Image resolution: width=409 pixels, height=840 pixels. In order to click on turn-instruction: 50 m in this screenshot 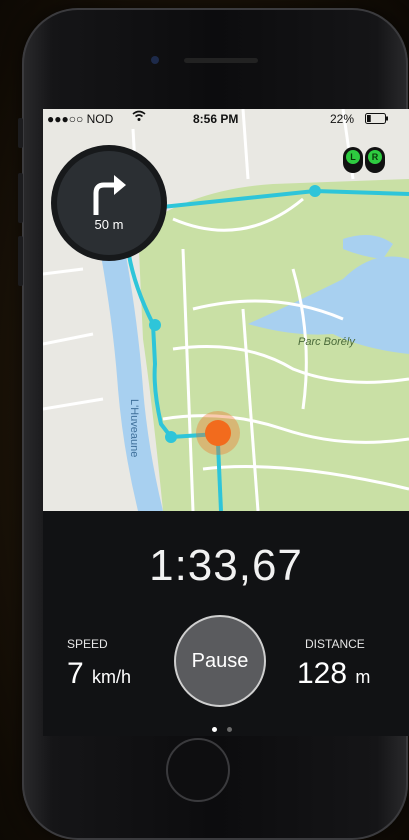, I will do `click(109, 203)`.